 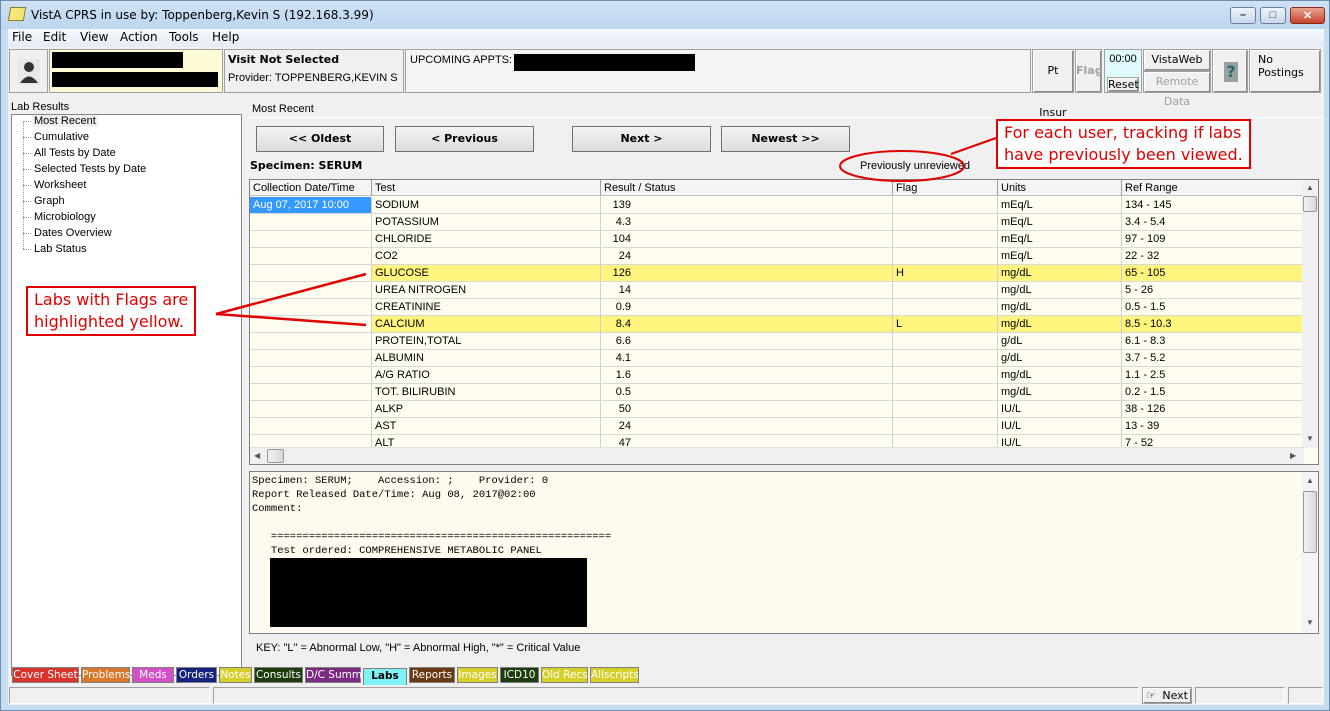 What do you see at coordinates (1089, 71) in the screenshot?
I see `flag-button: Flag` at bounding box center [1089, 71].